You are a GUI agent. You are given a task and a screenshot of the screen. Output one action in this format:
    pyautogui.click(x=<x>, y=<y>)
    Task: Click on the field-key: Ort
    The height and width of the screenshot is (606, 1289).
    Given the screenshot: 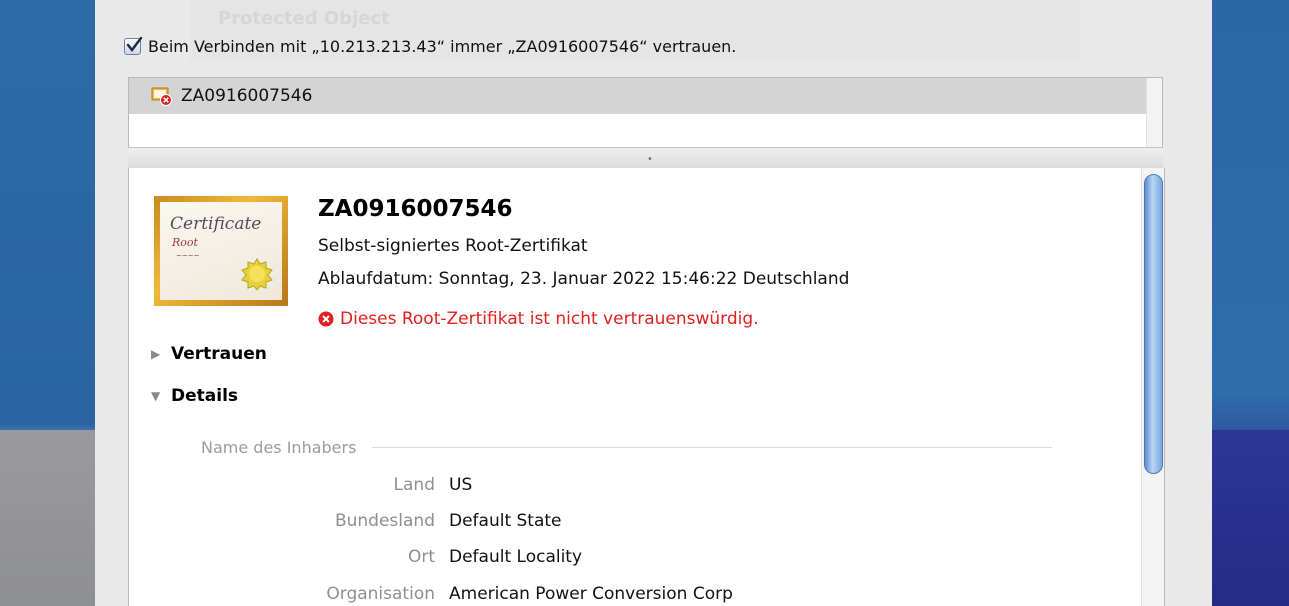 What is the action you would take?
    pyautogui.click(x=421, y=557)
    